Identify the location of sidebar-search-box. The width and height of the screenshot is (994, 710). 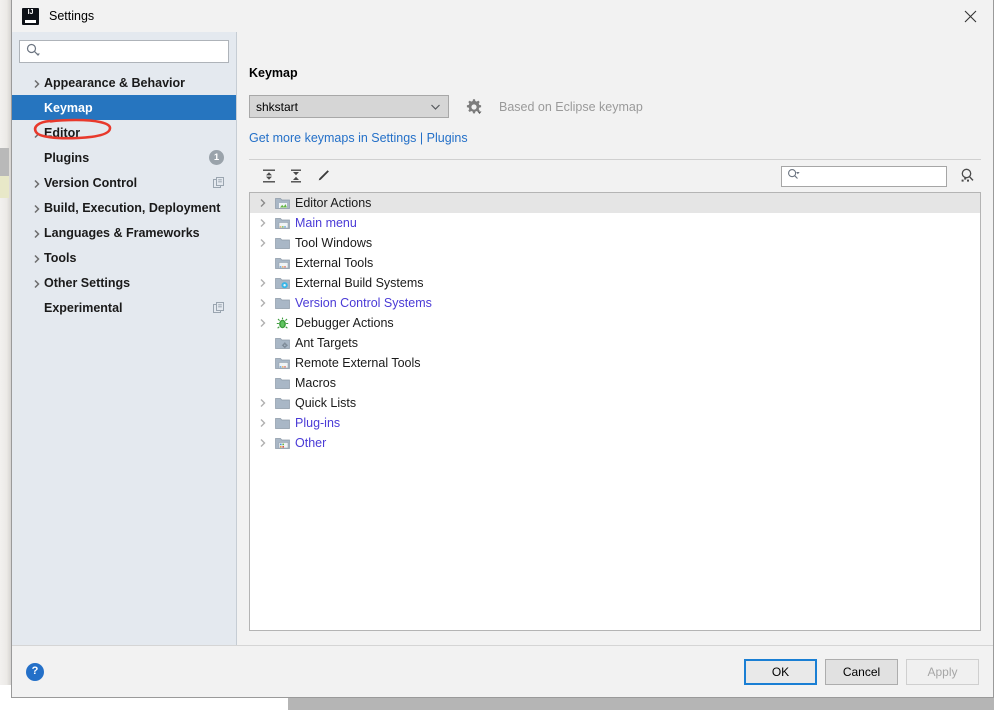
(124, 51).